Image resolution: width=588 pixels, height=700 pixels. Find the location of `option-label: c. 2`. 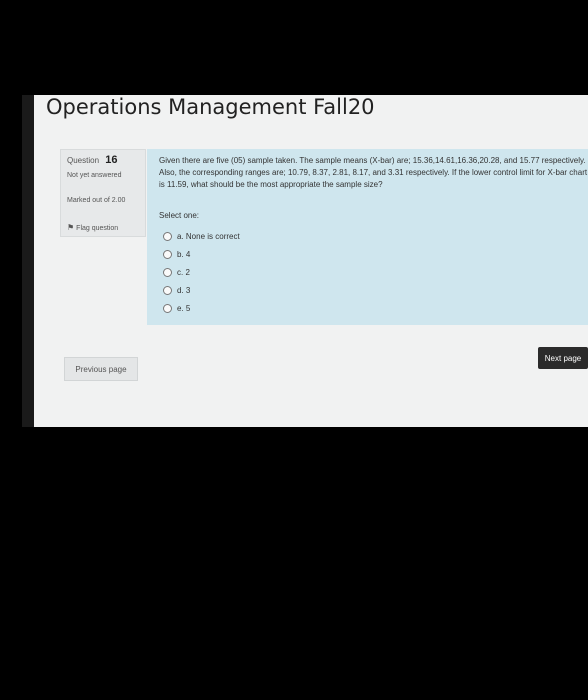

option-label: c. 2 is located at coordinates (183, 272).